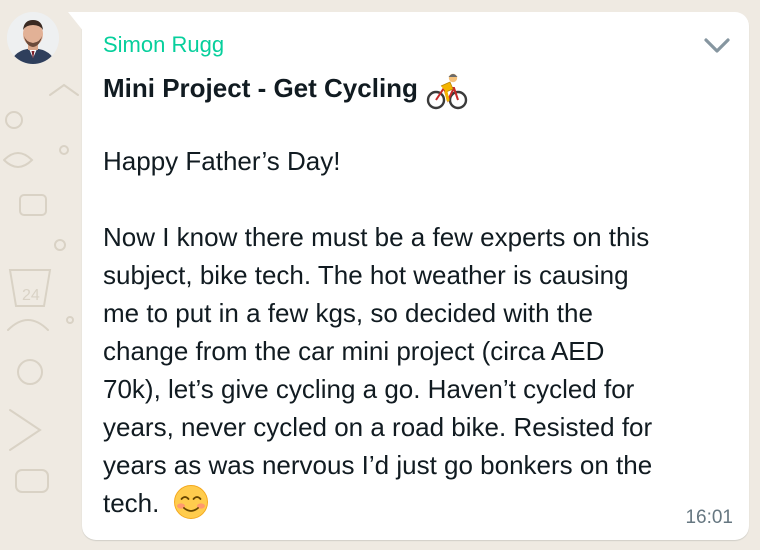 Image resolution: width=760 pixels, height=550 pixels. I want to click on profile-photo, so click(33, 38).